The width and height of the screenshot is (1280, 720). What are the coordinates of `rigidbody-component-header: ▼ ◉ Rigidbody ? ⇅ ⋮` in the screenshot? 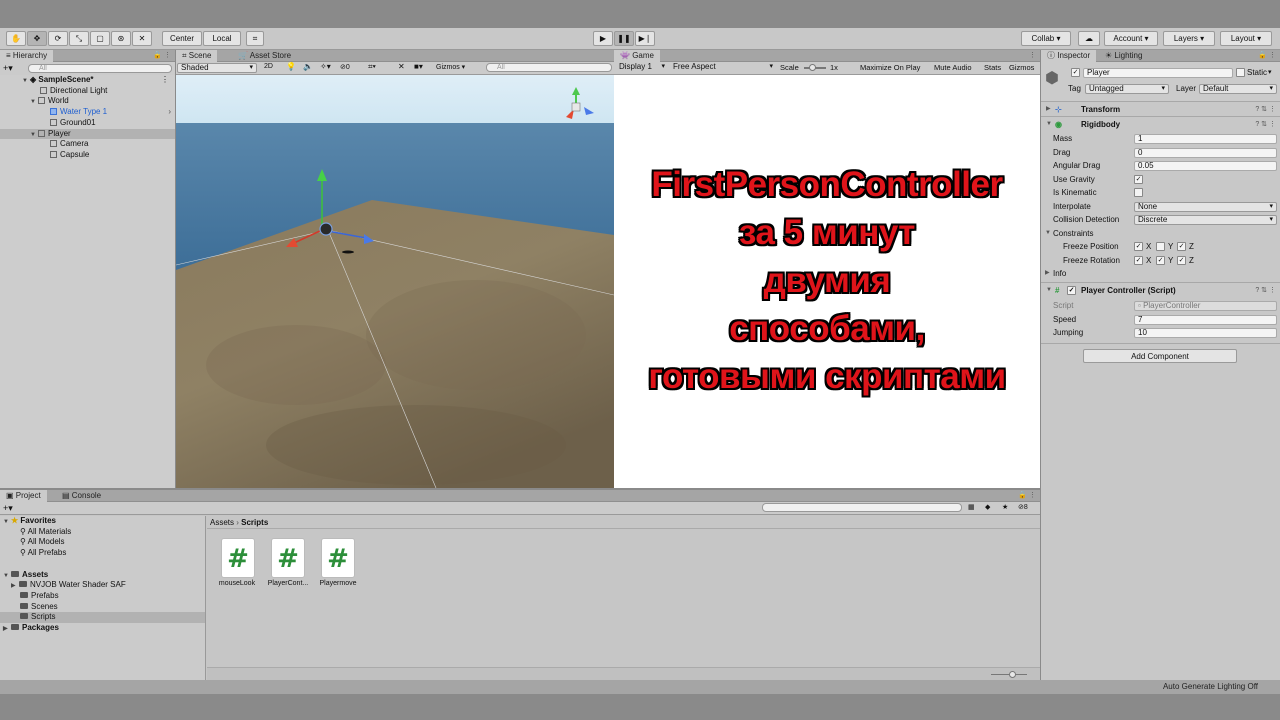 It's located at (1160, 123).